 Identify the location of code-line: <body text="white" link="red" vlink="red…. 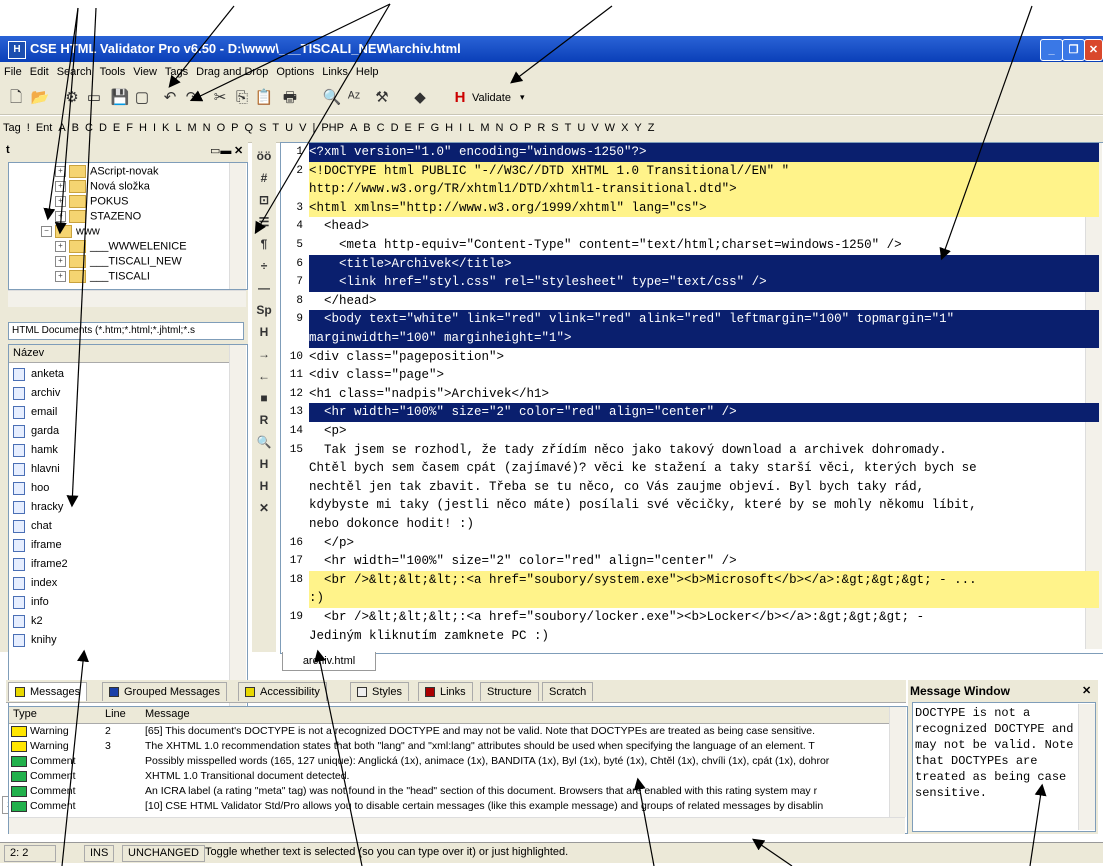
(704, 319).